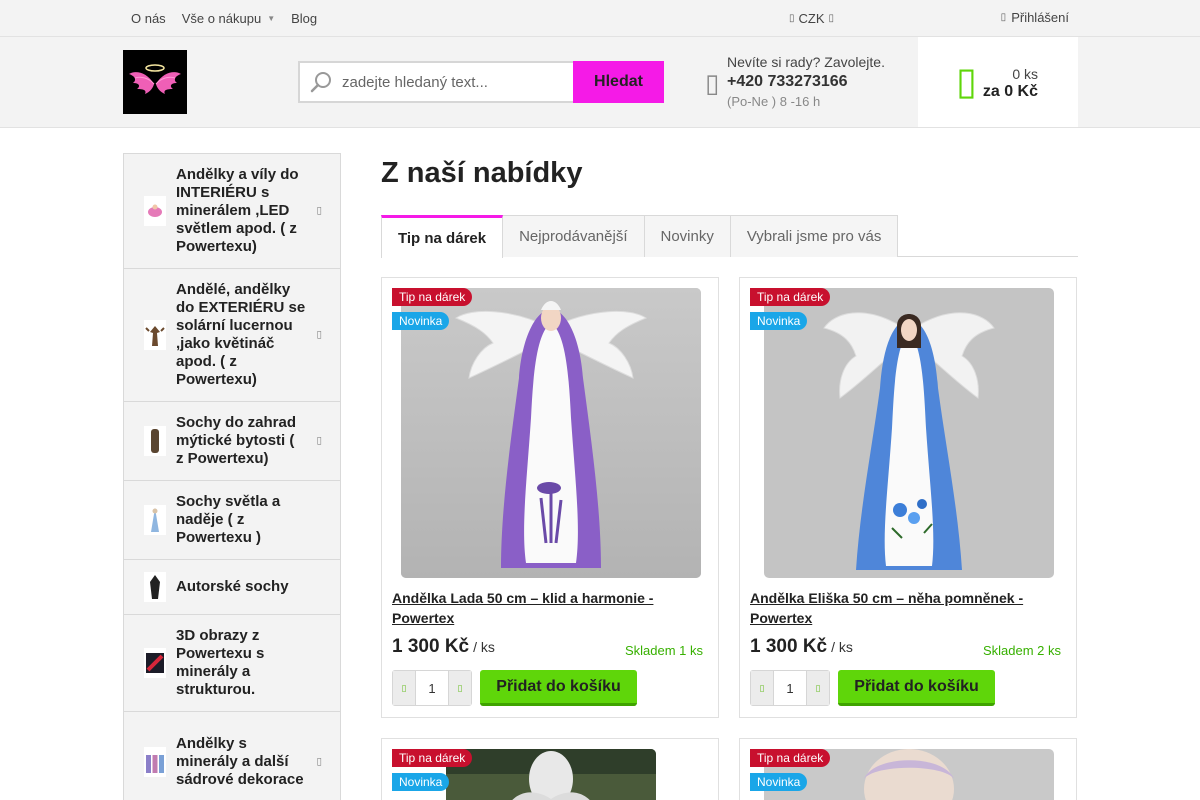 The width and height of the screenshot is (1200, 800). I want to click on nav-link-about: O nás, so click(148, 18).